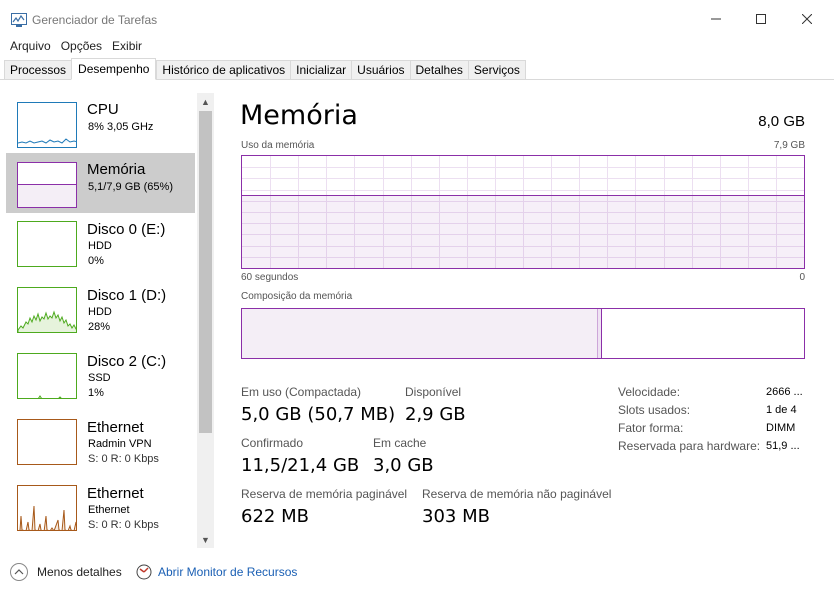  I want to click on cpu-thumbnail-graph, so click(47, 125).